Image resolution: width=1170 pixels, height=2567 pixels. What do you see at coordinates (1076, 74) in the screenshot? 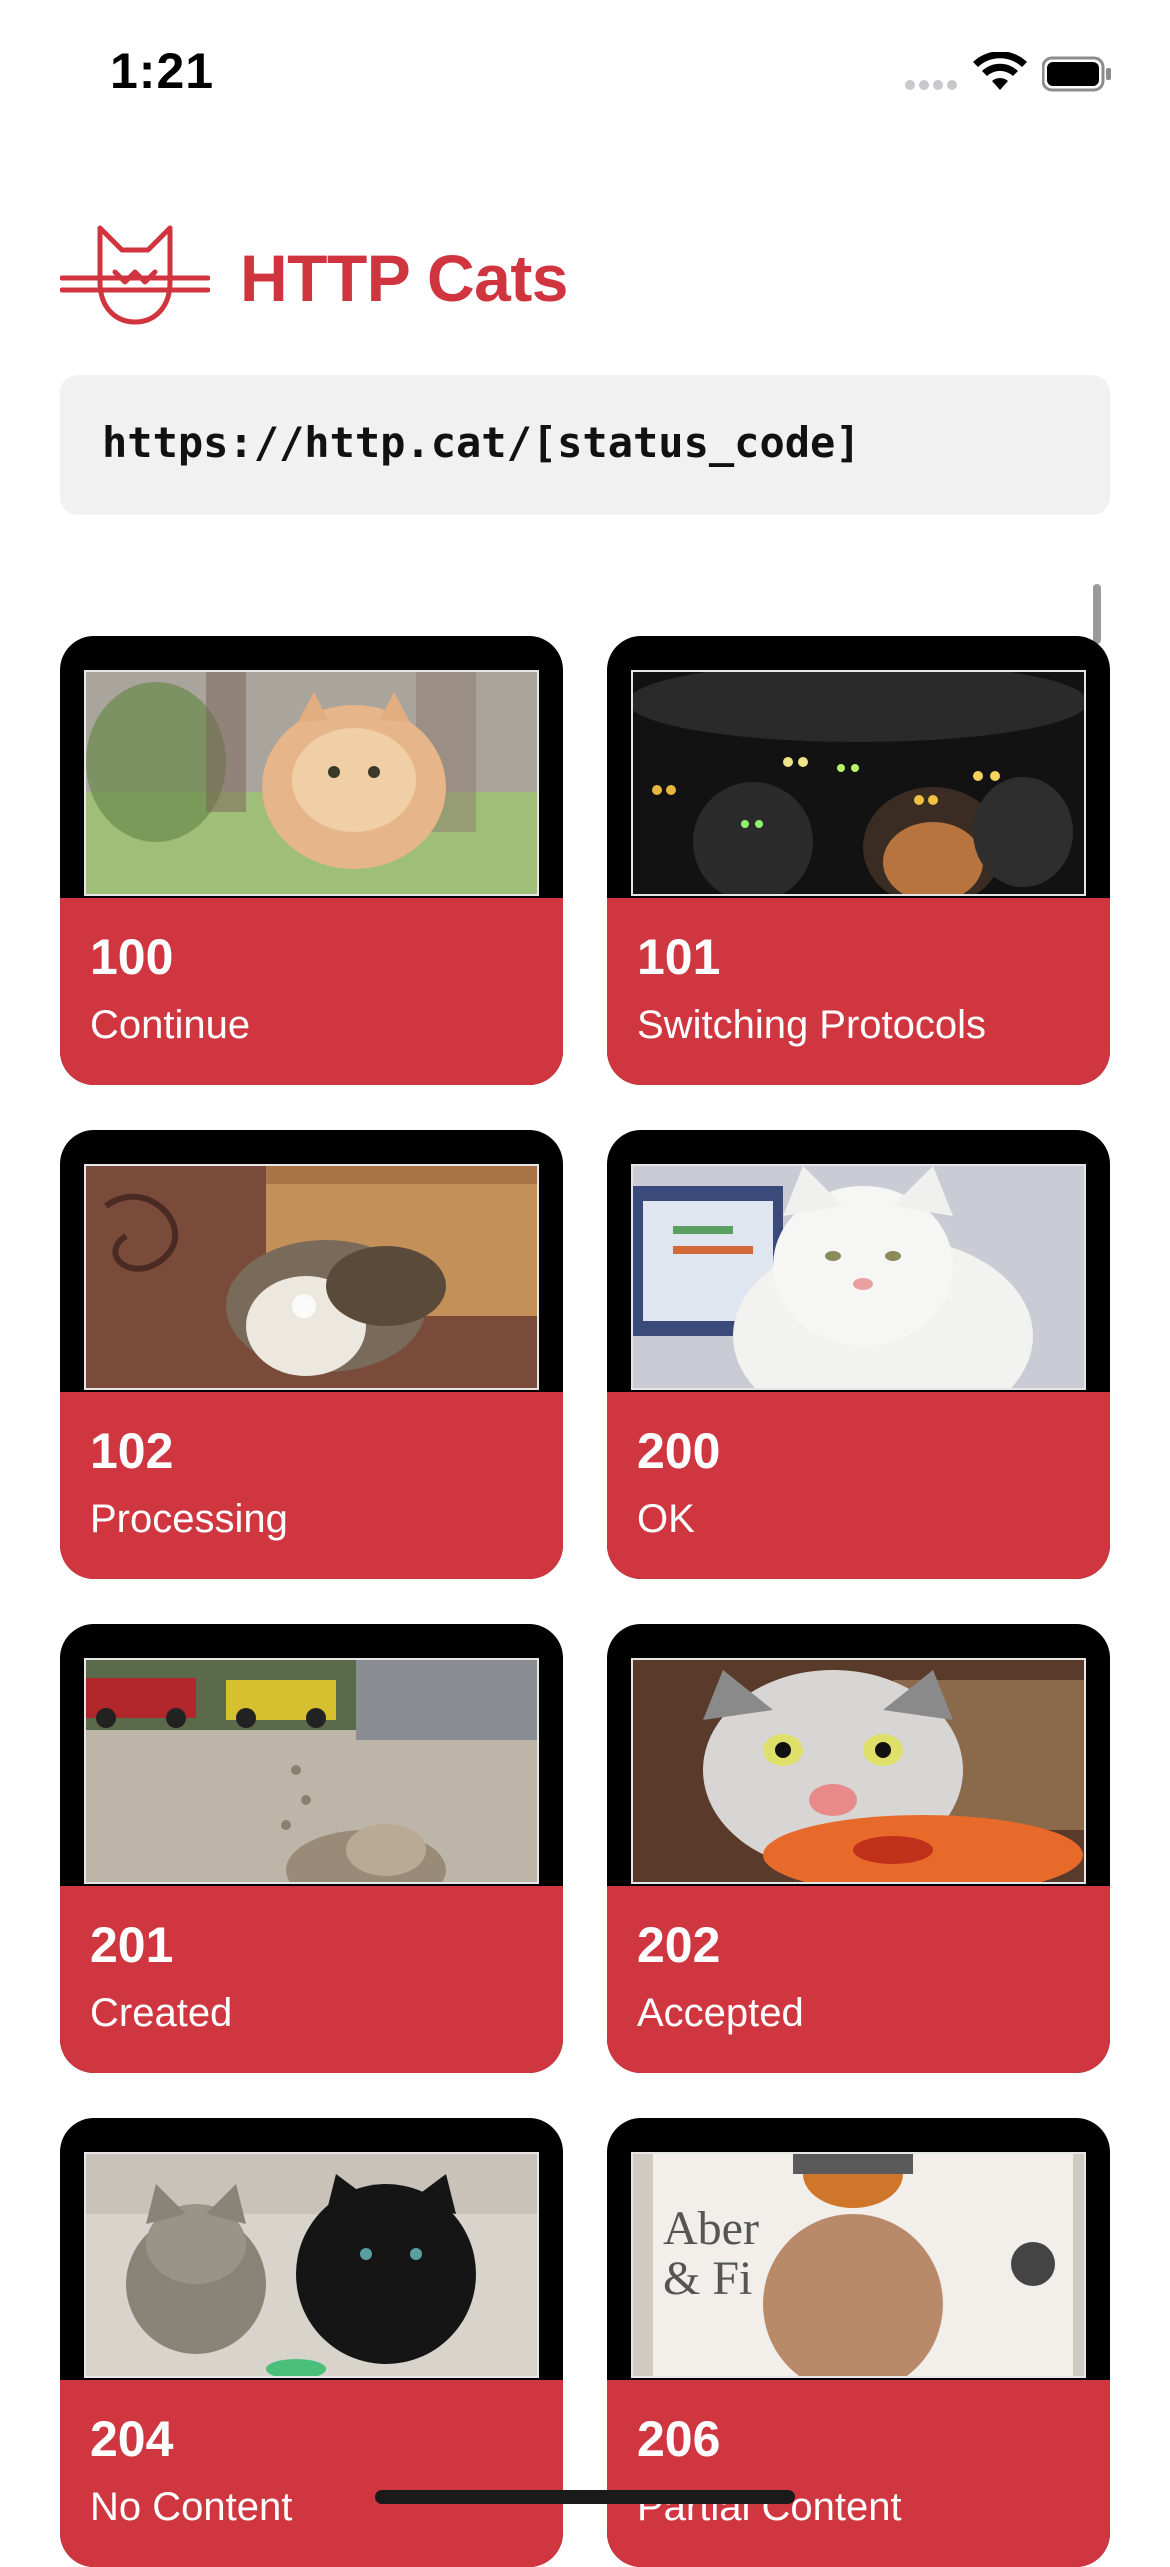
I see `battery-icon` at bounding box center [1076, 74].